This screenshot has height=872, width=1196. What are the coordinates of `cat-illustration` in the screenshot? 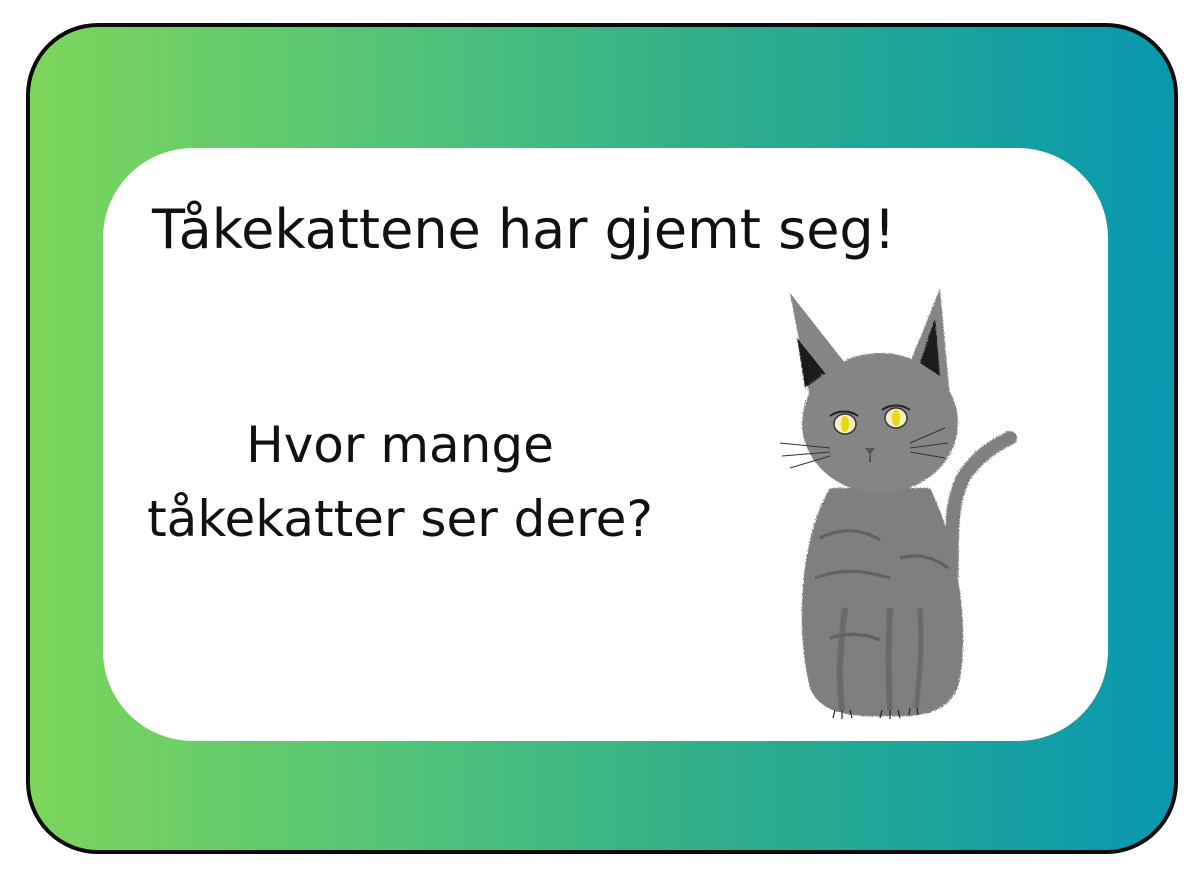 It's located at (898, 503).